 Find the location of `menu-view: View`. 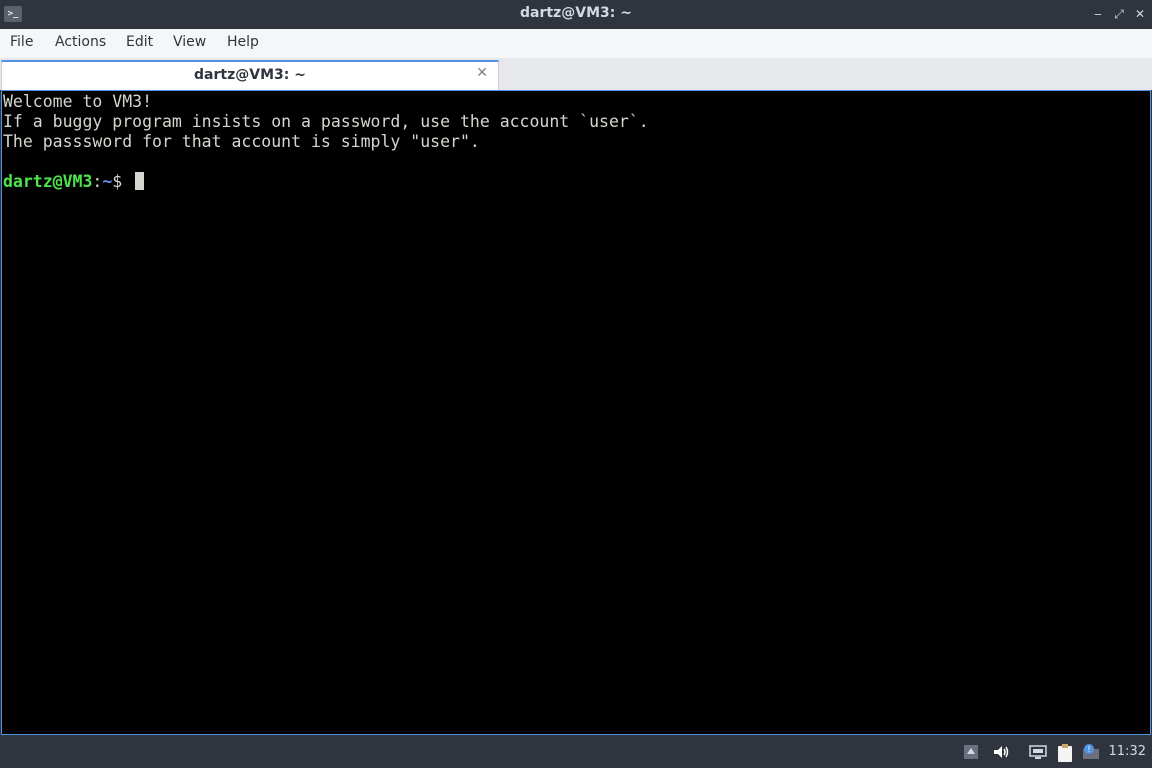

menu-view: View is located at coordinates (189, 42).